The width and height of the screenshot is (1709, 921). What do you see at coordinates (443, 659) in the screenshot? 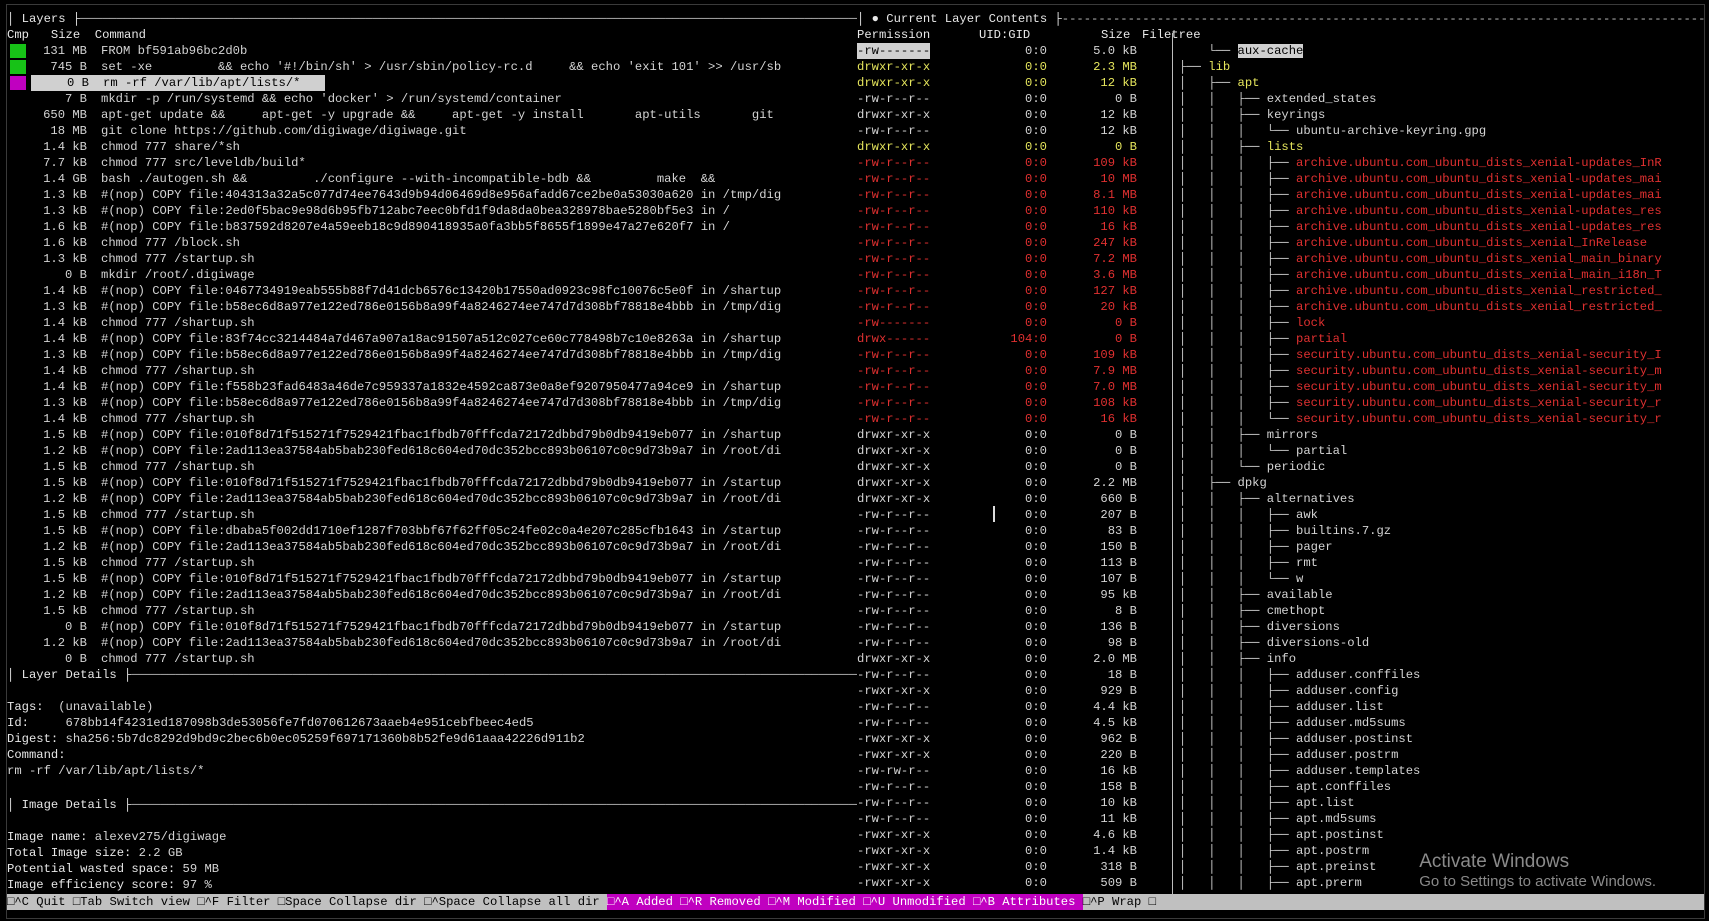
I see `layer-row: 0 B chmod 777 /startup.sh` at bounding box center [443, 659].